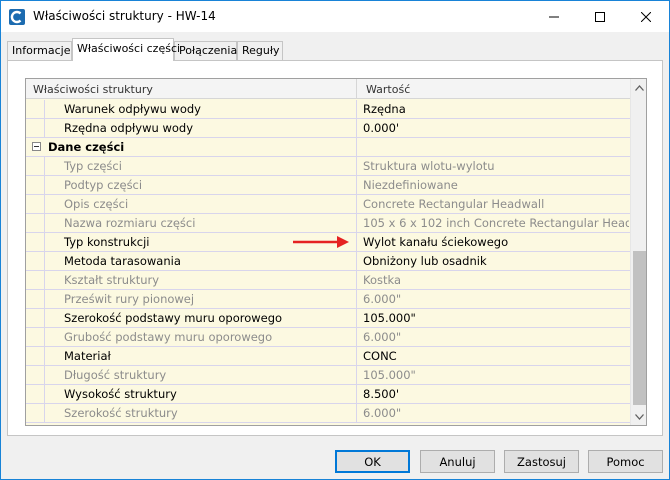 This screenshot has height=480, width=670. Describe the element at coordinates (328, 280) in the screenshot. I see `property-row: Kształt struktury Kostka` at that location.